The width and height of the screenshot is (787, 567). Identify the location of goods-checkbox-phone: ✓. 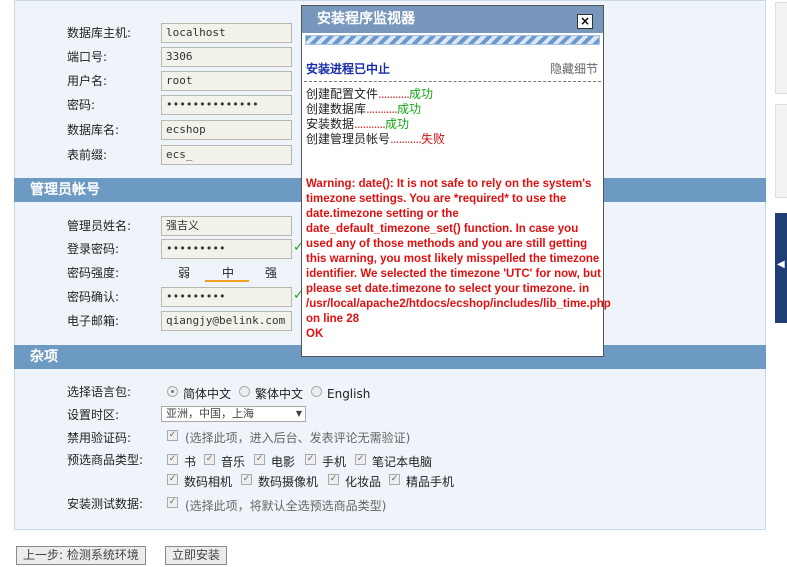
(310, 459).